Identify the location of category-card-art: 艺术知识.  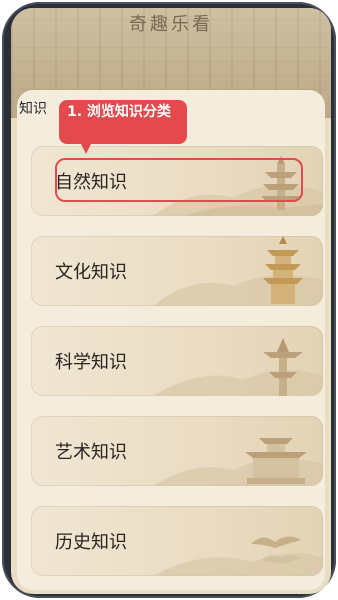
(177, 451).